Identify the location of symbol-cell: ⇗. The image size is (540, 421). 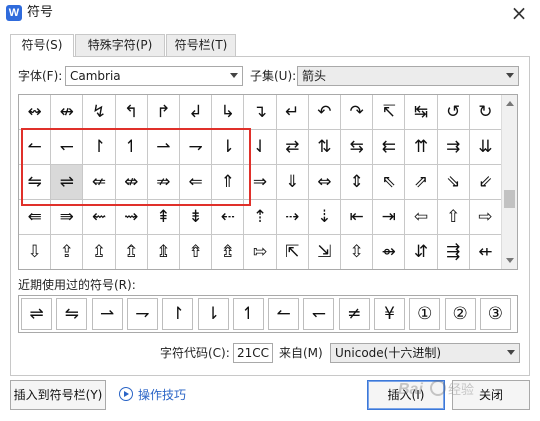
(421, 182).